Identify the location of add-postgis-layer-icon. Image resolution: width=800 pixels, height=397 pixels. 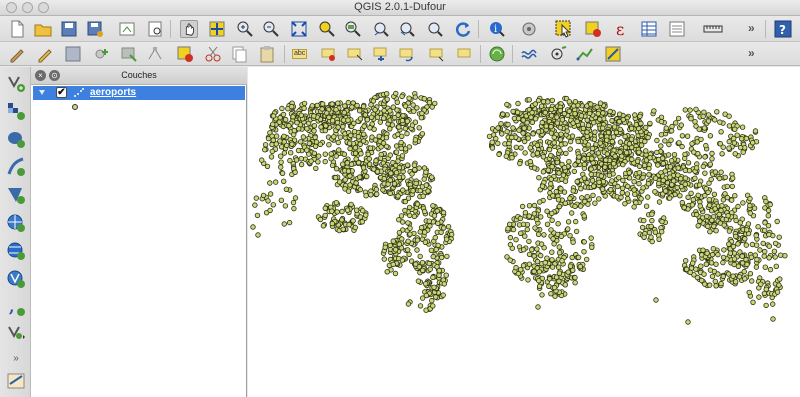
(16, 139).